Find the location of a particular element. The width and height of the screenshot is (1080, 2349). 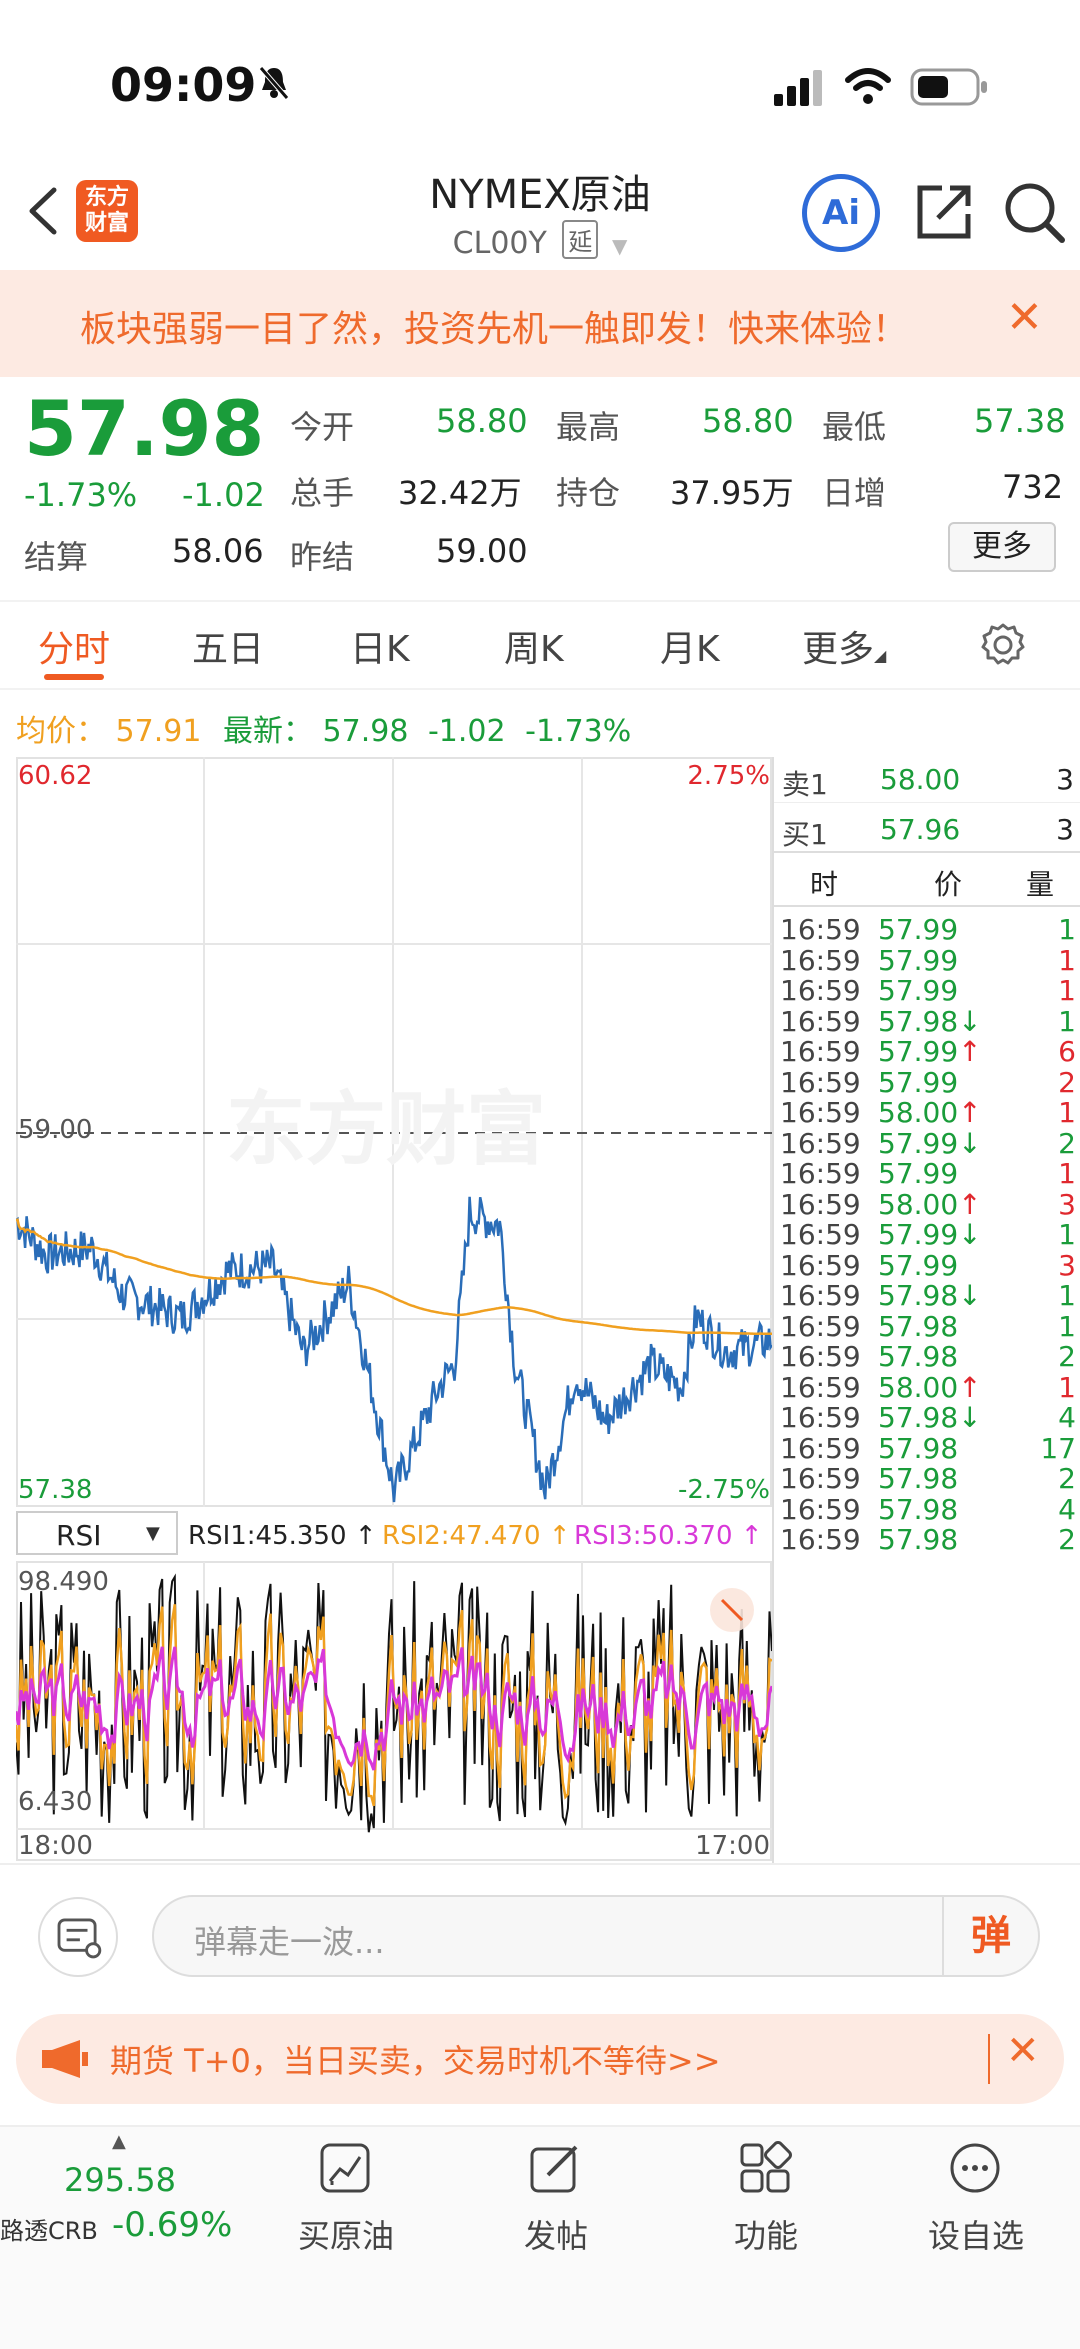

time-end-label: 17:00 is located at coordinates (732, 1846).